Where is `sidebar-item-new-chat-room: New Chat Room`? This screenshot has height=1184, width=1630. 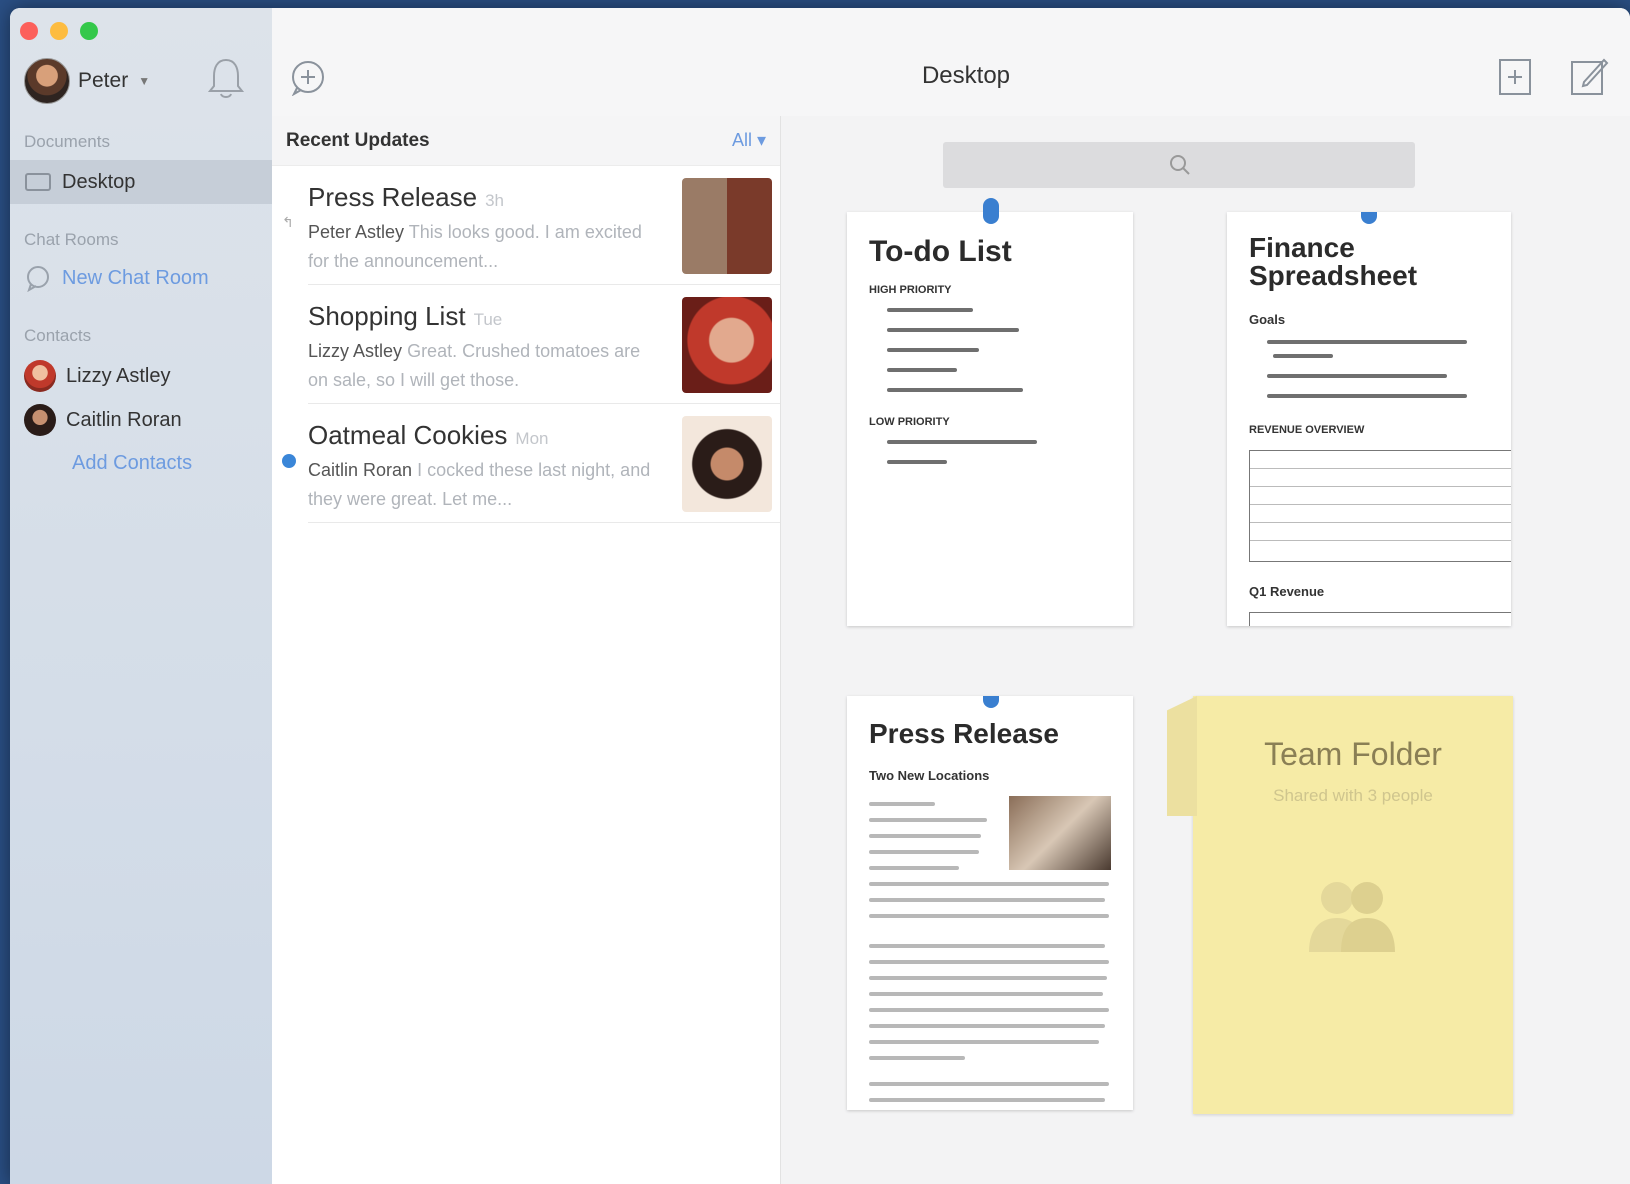 sidebar-item-new-chat-room: New Chat Room is located at coordinates (141, 278).